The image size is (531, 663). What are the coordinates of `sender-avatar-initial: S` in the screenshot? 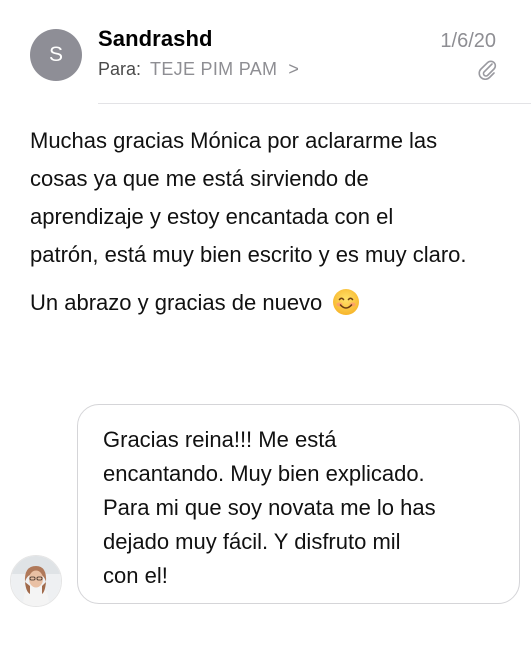 It's located at (55, 54).